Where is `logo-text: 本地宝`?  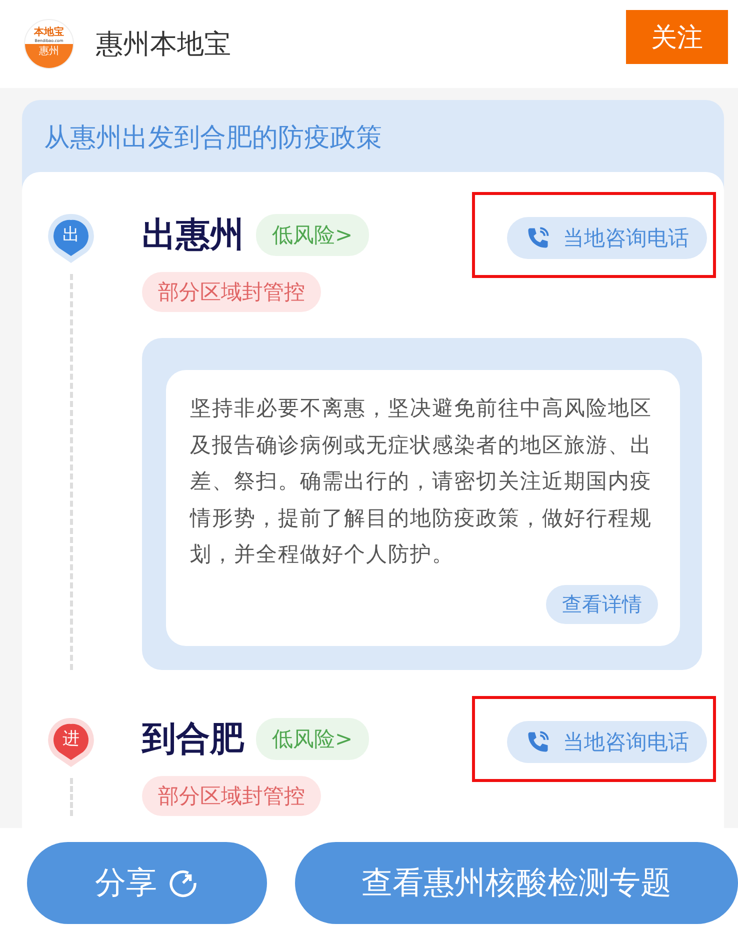
logo-text: 本地宝 is located at coordinates (49, 32).